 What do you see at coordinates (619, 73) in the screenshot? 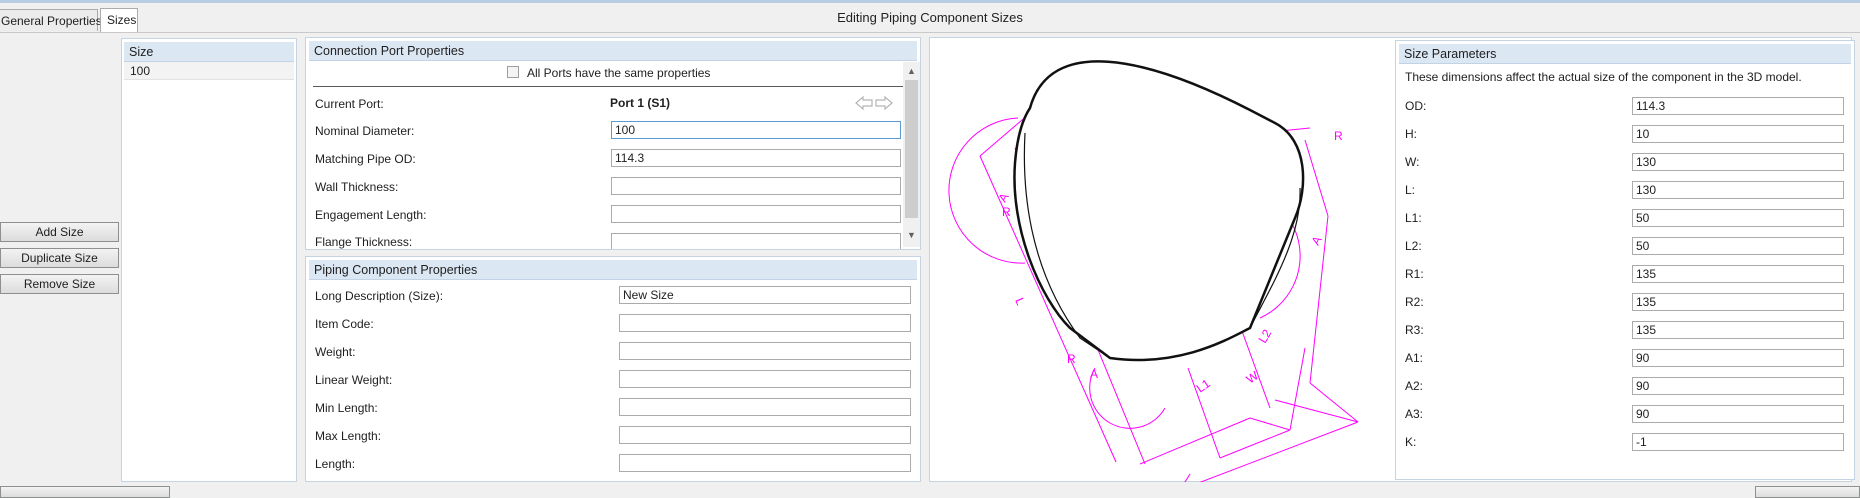
I see `same-properties-label: All Ports have the same properties` at bounding box center [619, 73].